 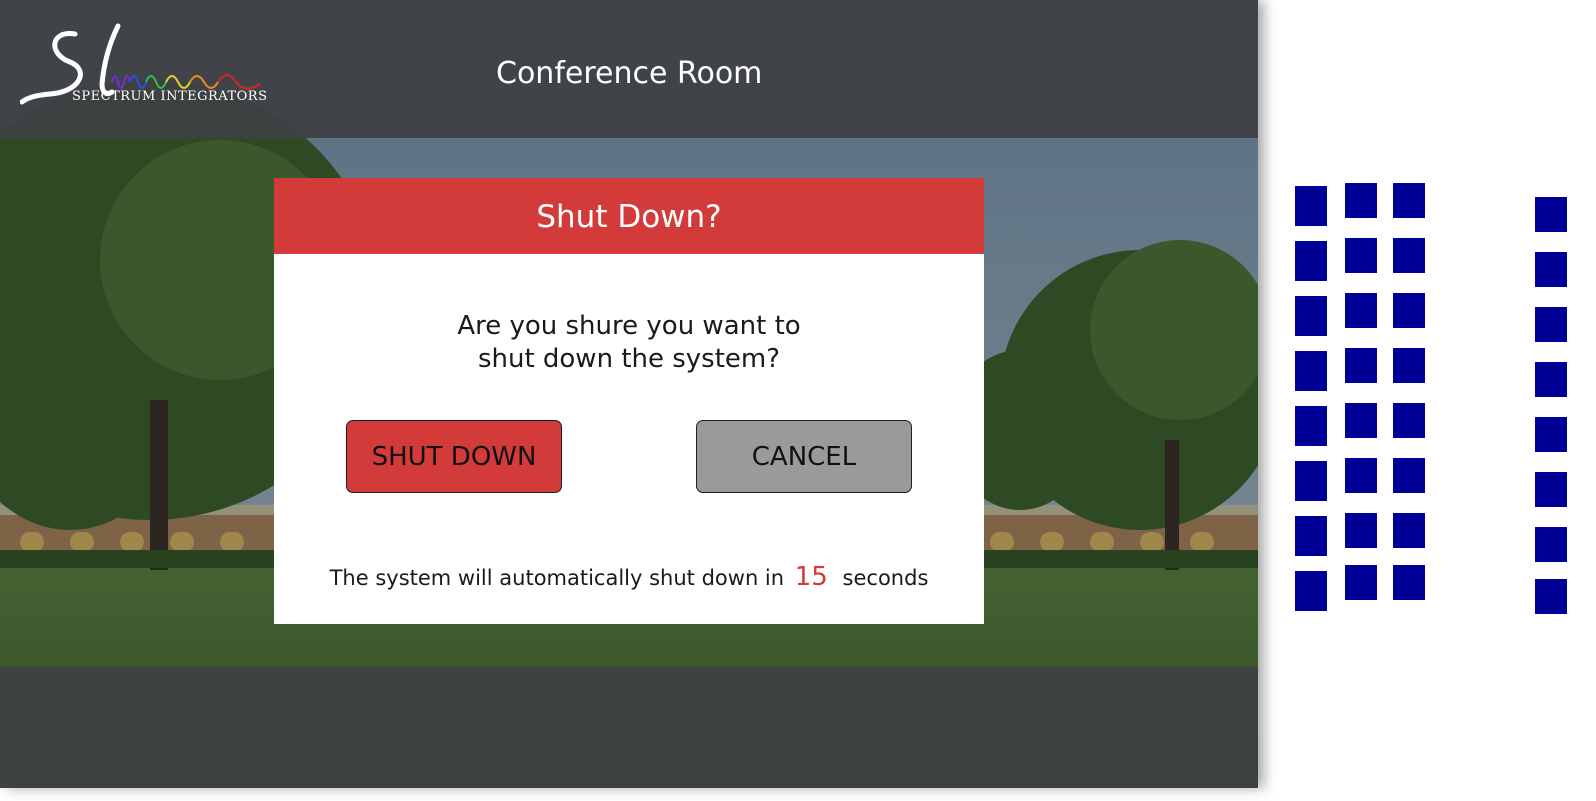 I want to click on side-button-c3-r7, so click(x=1409, y=530).